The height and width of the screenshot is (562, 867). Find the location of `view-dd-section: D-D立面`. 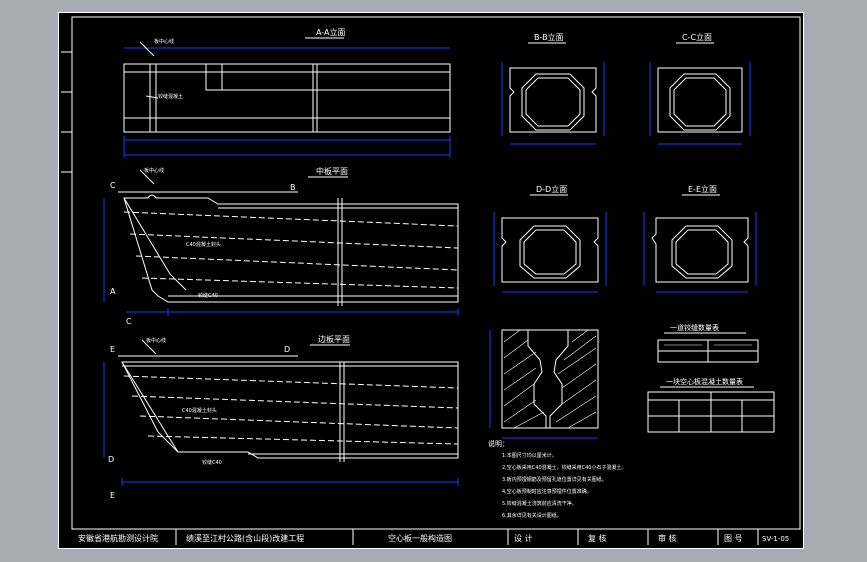

view-dd-section: D-D立面 is located at coordinates (550, 238).